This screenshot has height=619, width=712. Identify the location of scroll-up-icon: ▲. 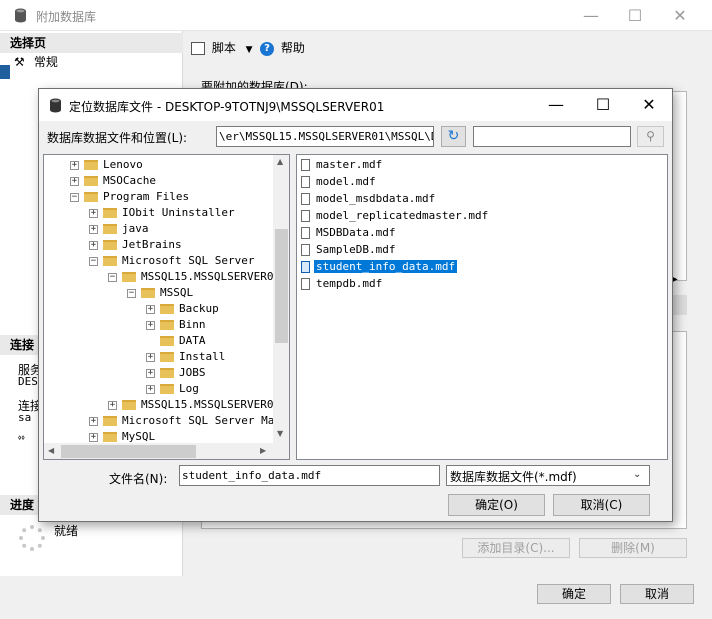
(280, 161).